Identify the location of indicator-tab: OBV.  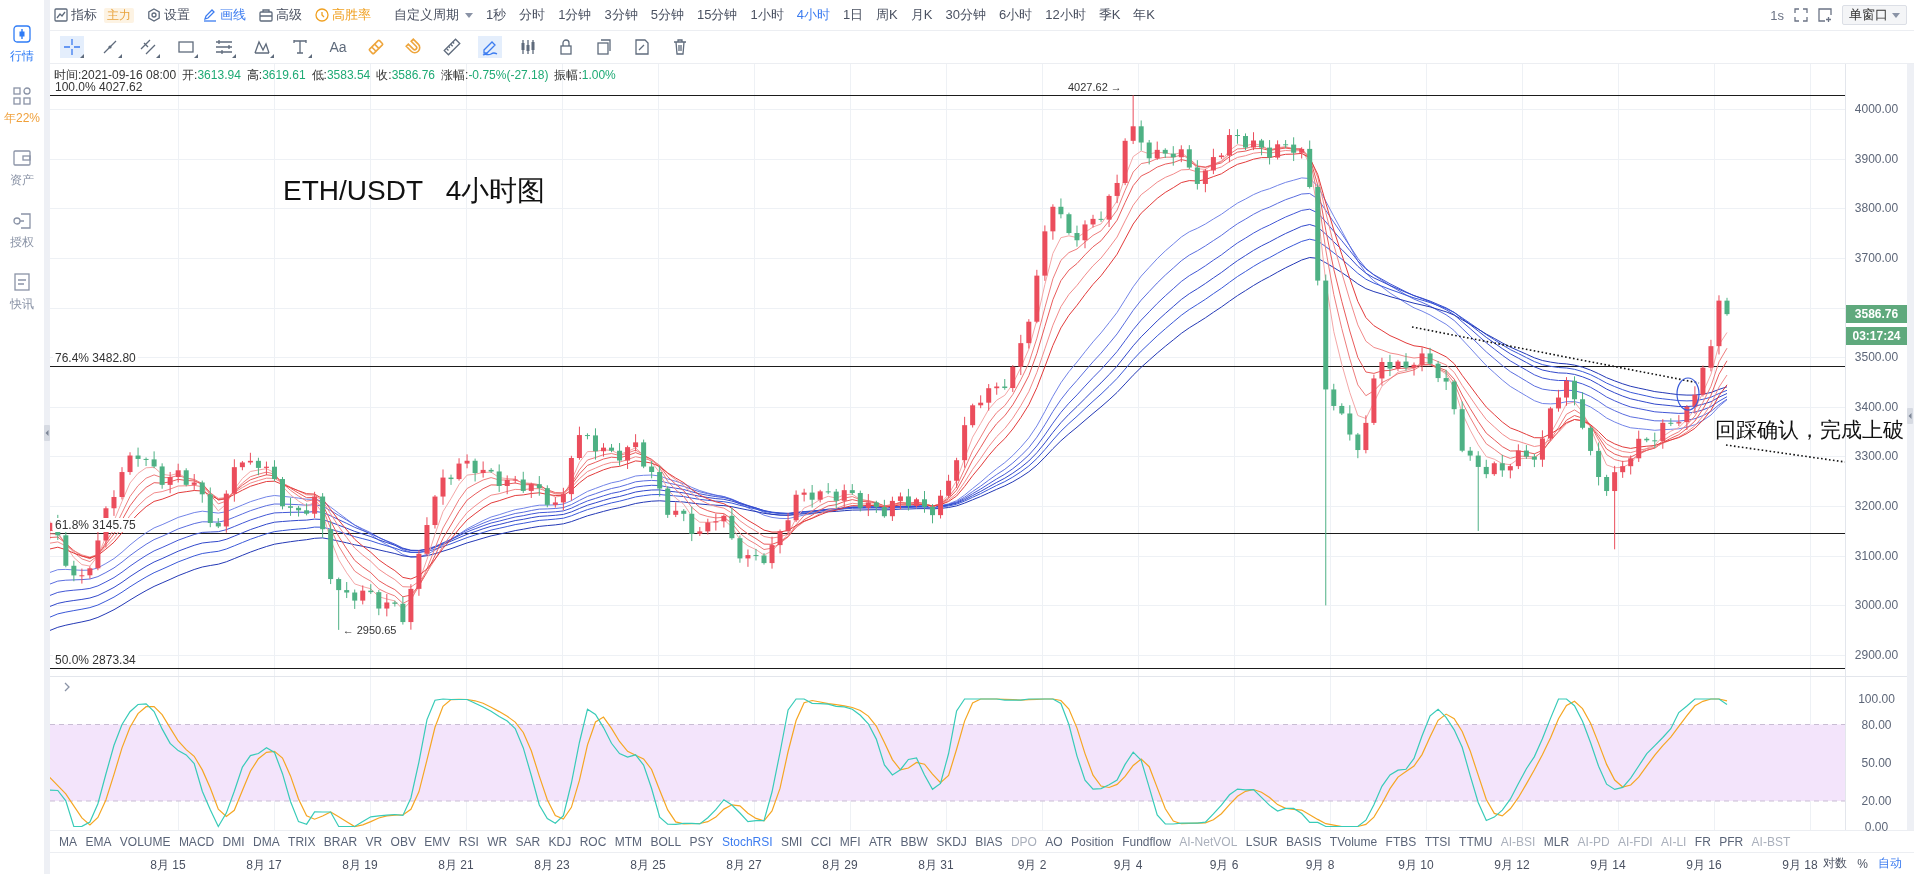
(403, 841).